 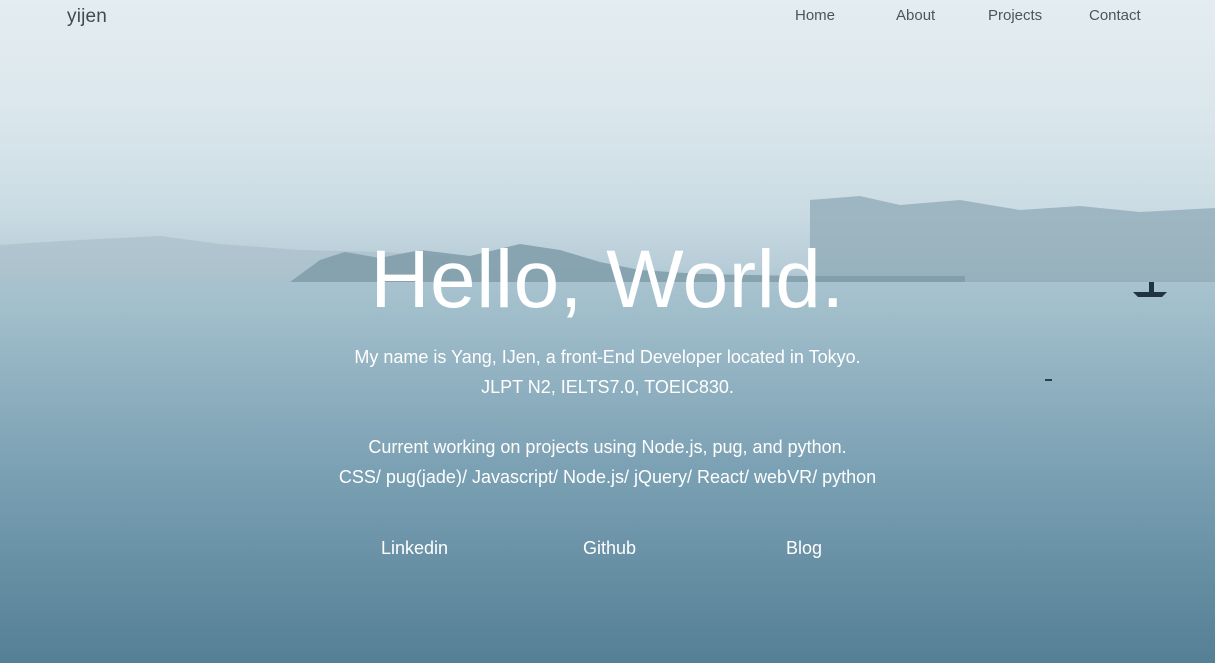 I want to click on linkedin-link: Linkedin, so click(x=414, y=548).